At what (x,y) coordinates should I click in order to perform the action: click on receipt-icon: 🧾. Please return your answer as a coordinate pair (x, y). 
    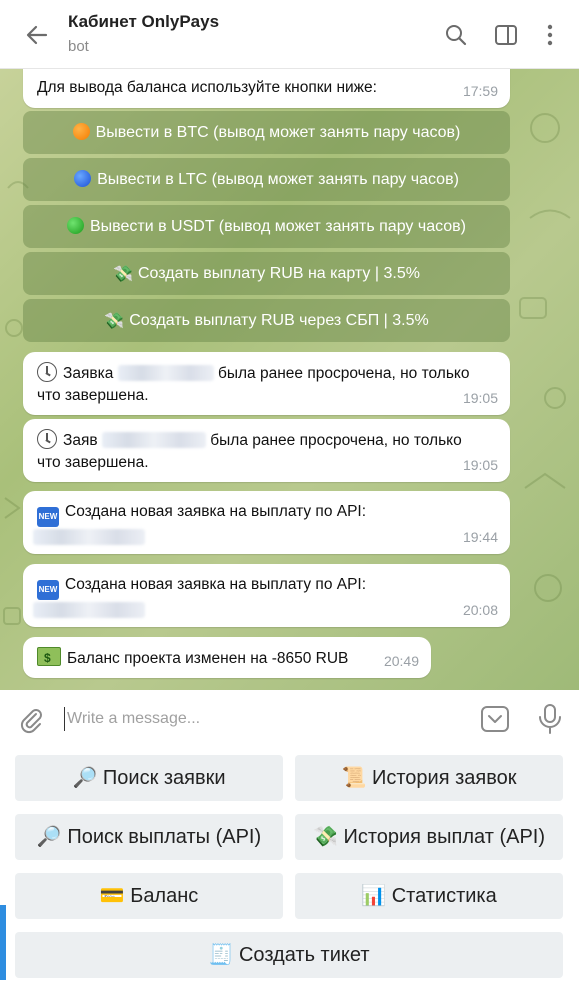
    Looking at the image, I should click on (221, 955).